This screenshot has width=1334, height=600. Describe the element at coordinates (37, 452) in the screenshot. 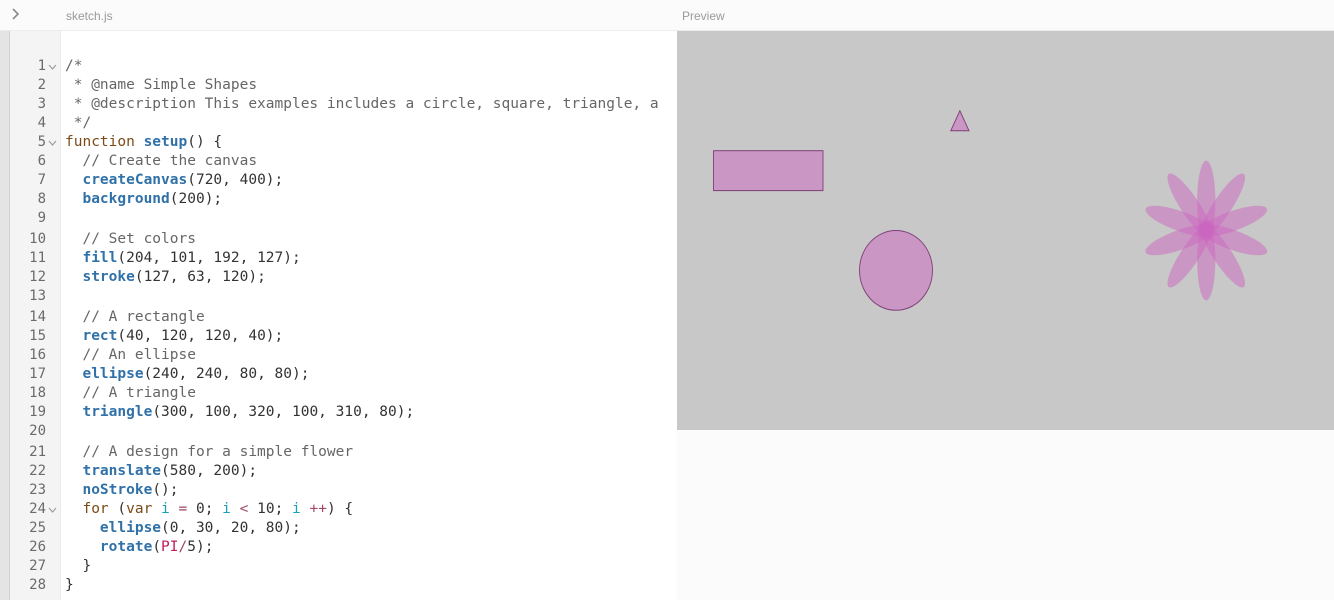

I see `line-number: 21` at that location.